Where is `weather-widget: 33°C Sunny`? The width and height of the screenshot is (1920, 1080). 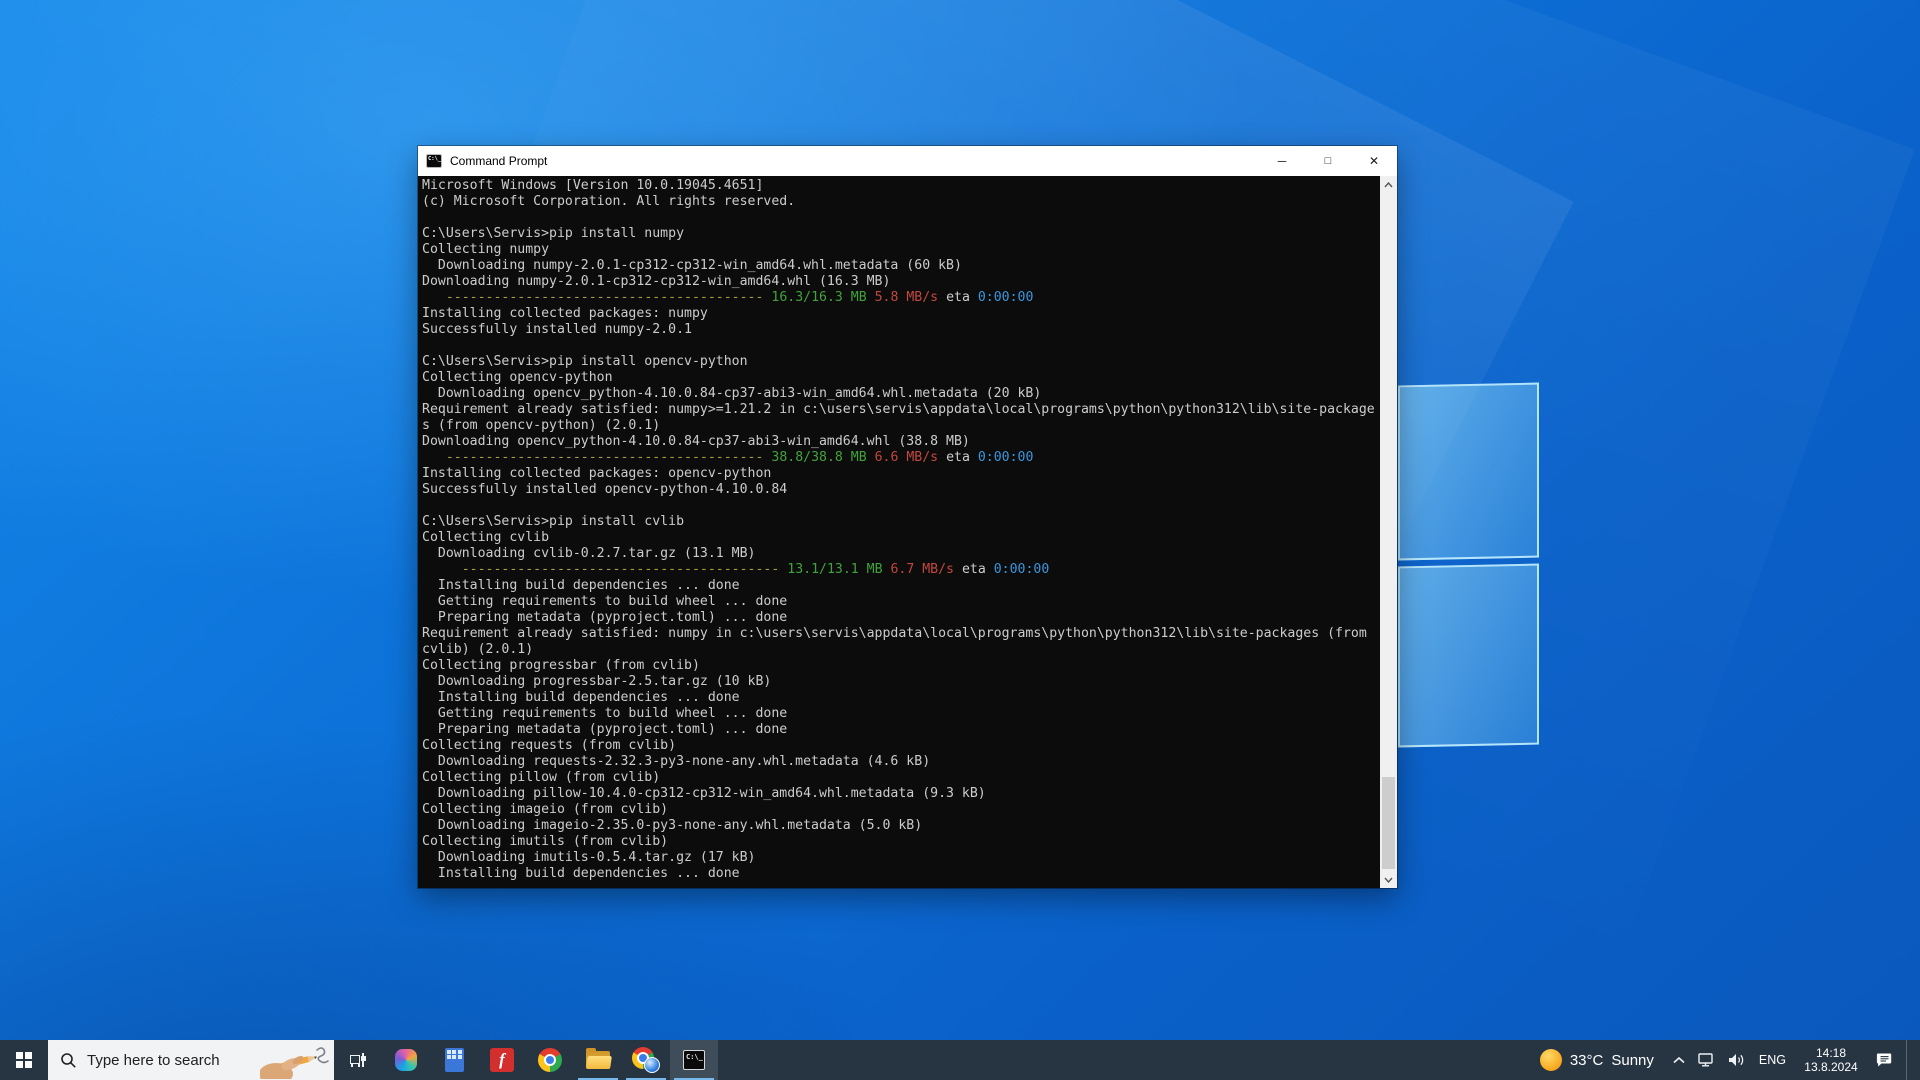
weather-widget: 33°C Sunny is located at coordinates (1596, 1060).